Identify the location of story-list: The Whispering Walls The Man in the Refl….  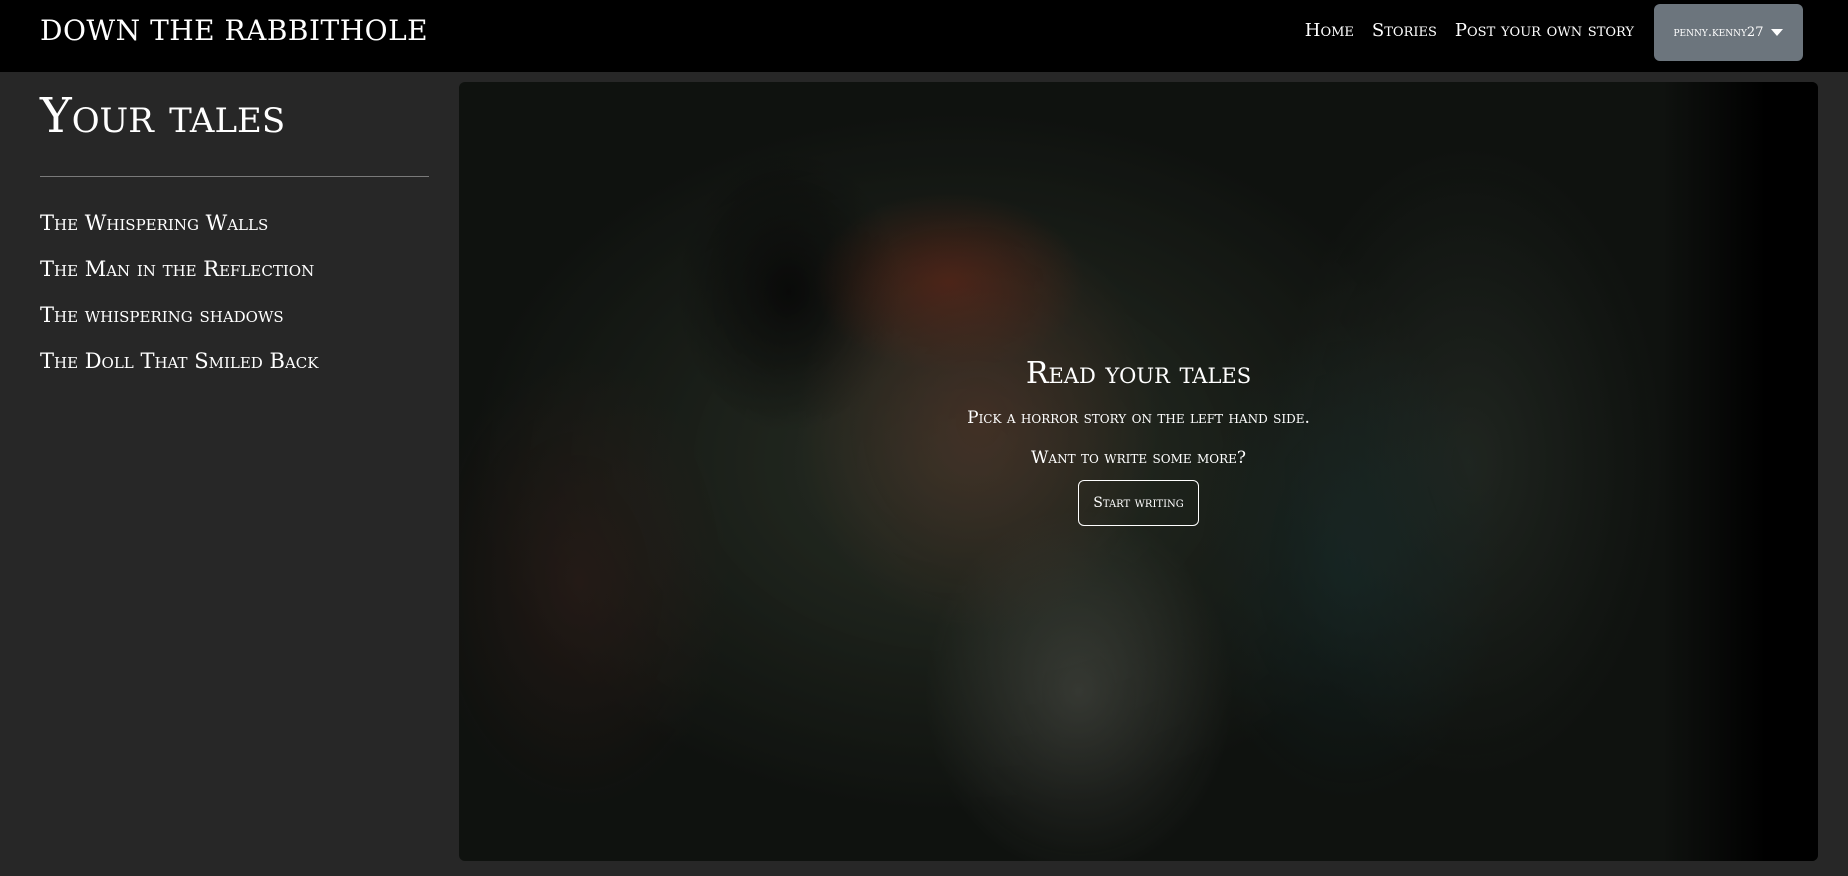
(179, 292).